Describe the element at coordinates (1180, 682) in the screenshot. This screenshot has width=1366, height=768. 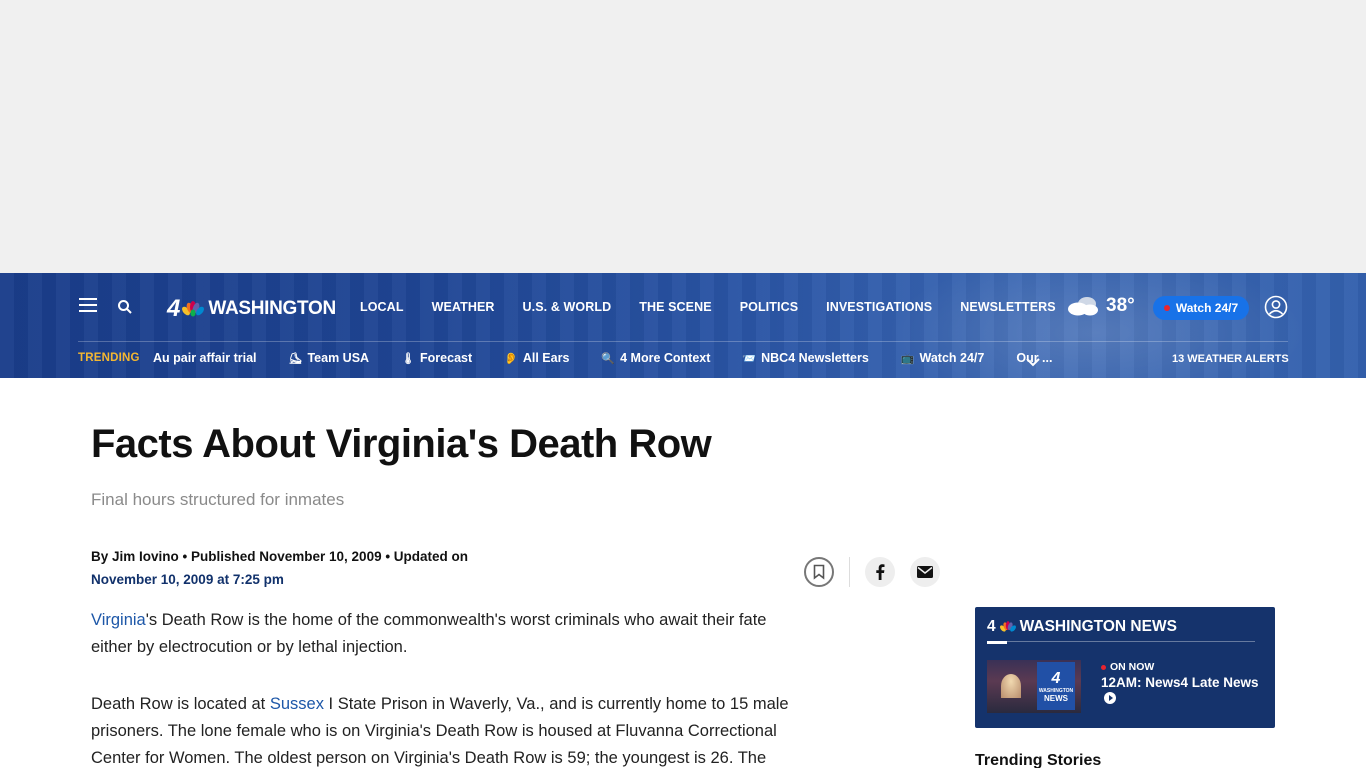
I see `show-title: 12AM: News4 Late News` at that location.